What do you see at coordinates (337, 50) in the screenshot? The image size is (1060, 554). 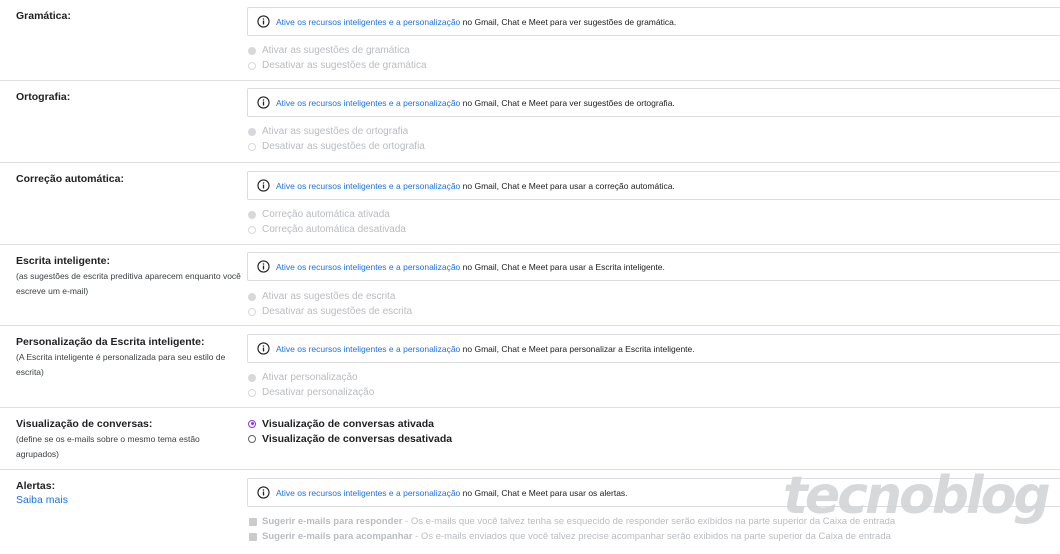 I see `grammar-option-on: Ativar as sugestões de gramática` at bounding box center [337, 50].